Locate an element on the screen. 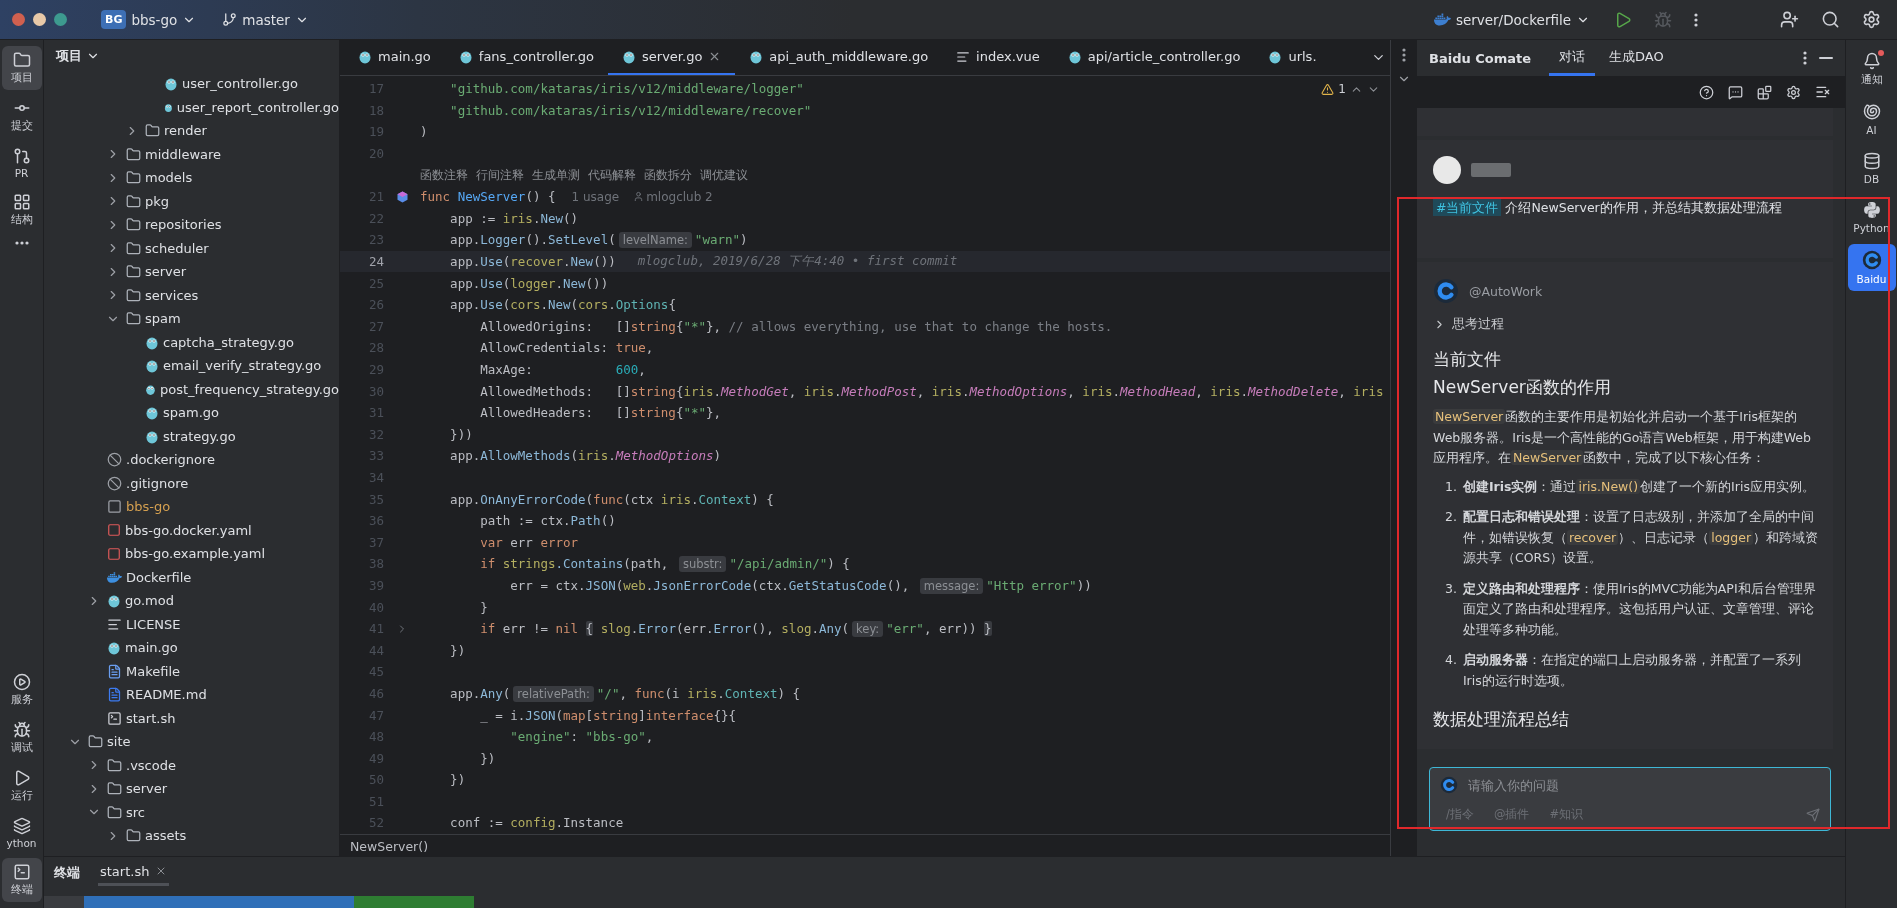 This screenshot has height=908, width=1897. code-lens-link: 行间注释 is located at coordinates (500, 175).